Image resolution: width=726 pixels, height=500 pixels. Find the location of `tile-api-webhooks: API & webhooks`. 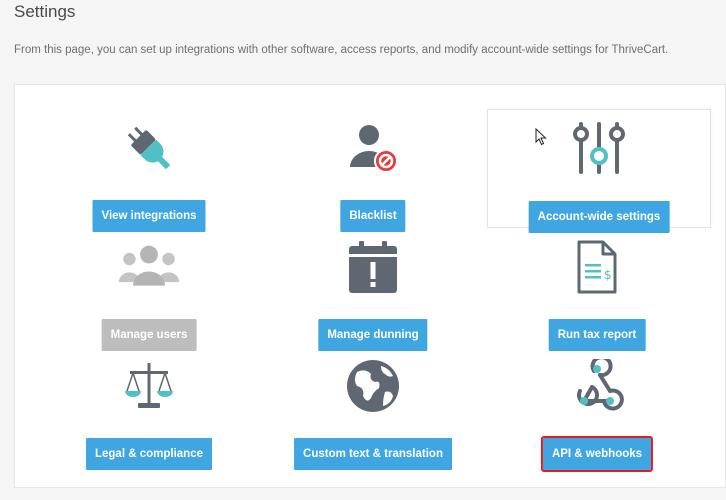

tile-api-webhooks: API & webhooks is located at coordinates (597, 406).